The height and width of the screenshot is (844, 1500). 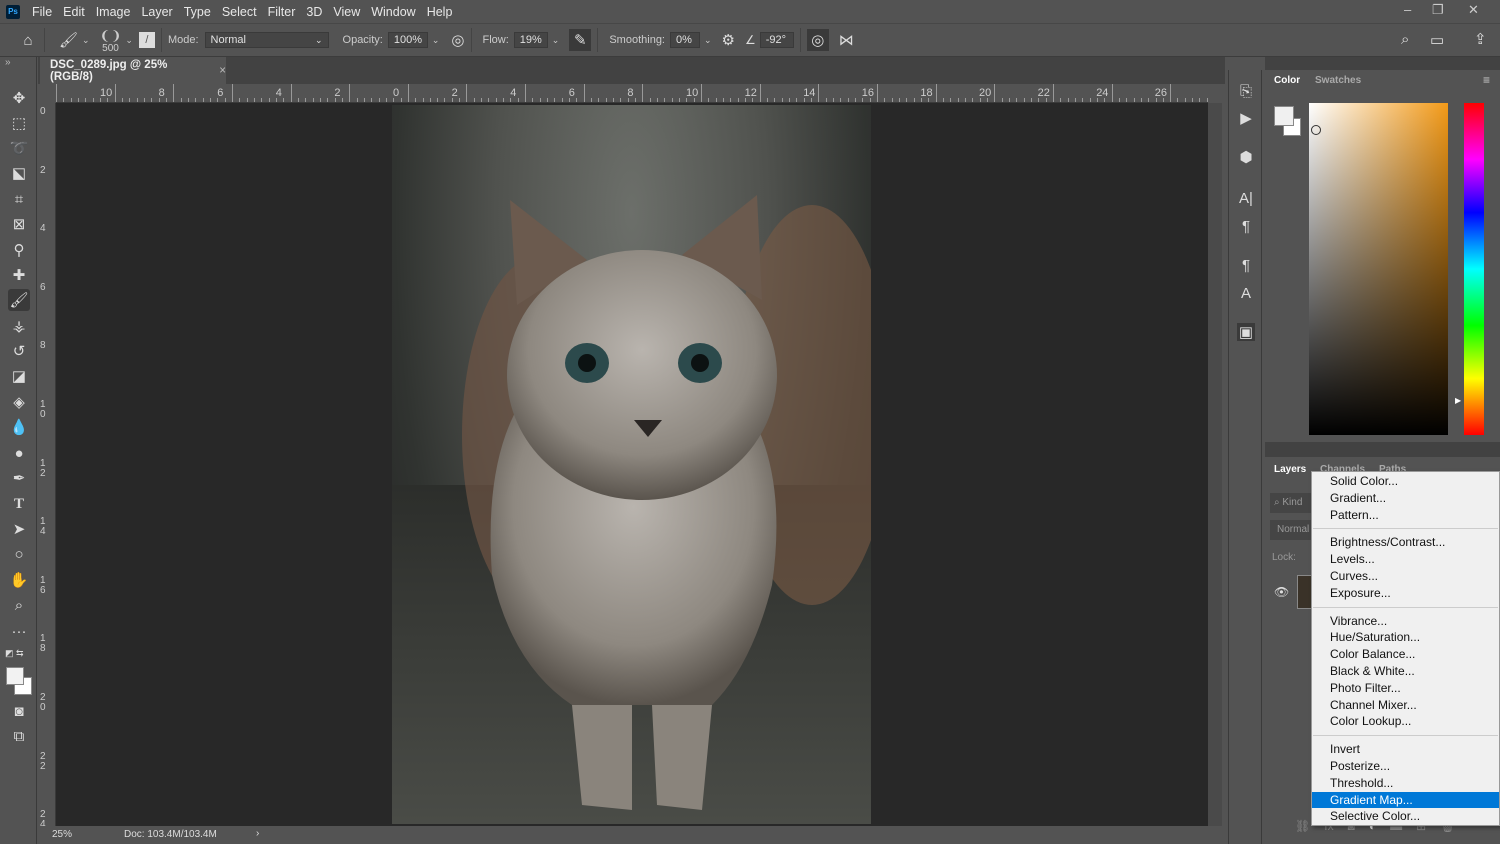 I want to click on menu-type: Type, so click(x=197, y=12).